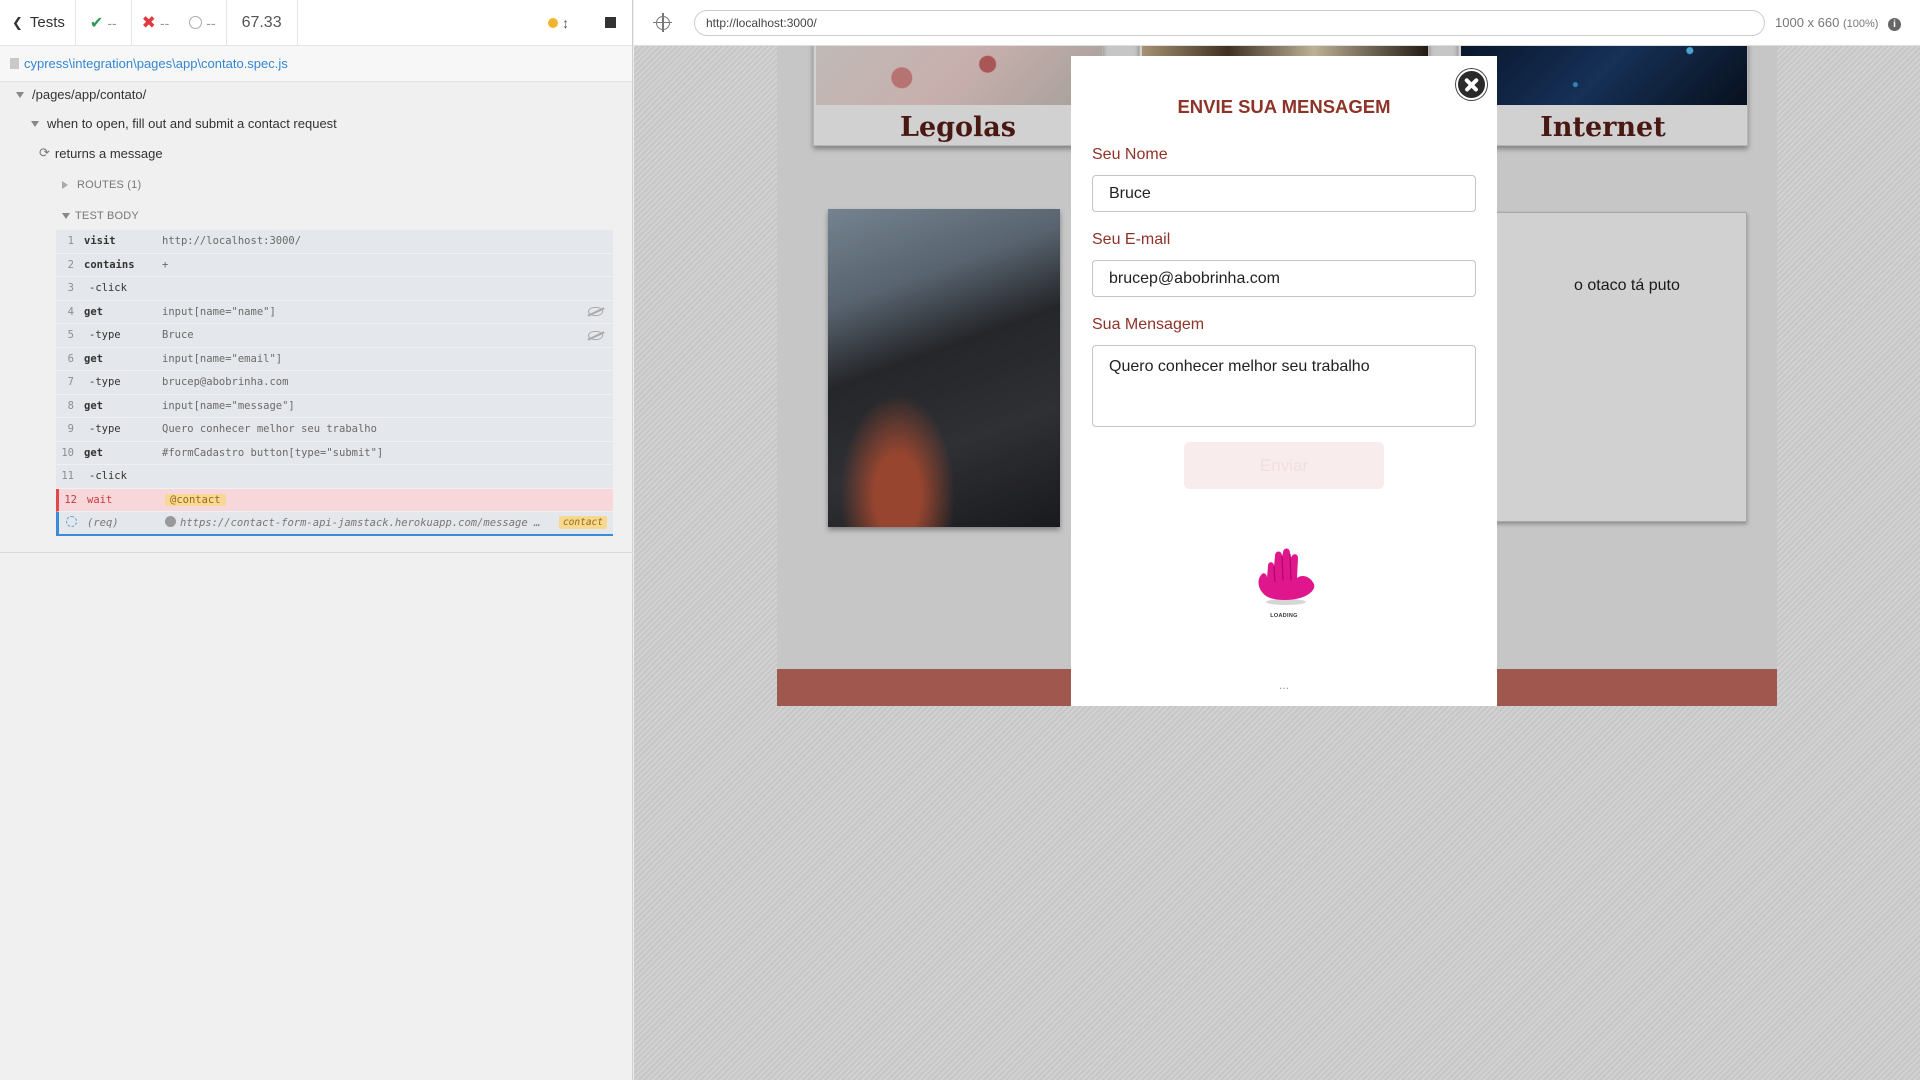 This screenshot has height=1080, width=1920. I want to click on tests-back-button: ❮ Tests, so click(38, 23).